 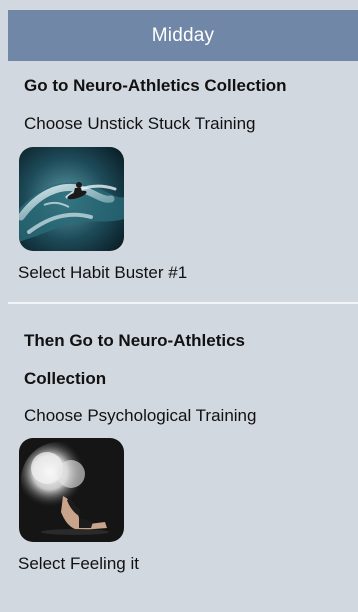 I want to click on step-1-thumbnail, so click(x=71, y=199).